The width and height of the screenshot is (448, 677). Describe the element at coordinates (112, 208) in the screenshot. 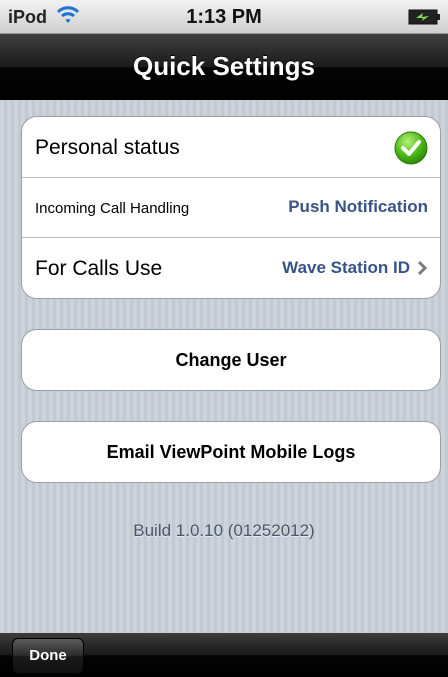

I see `incoming-call-label: Incoming Call Handling` at that location.